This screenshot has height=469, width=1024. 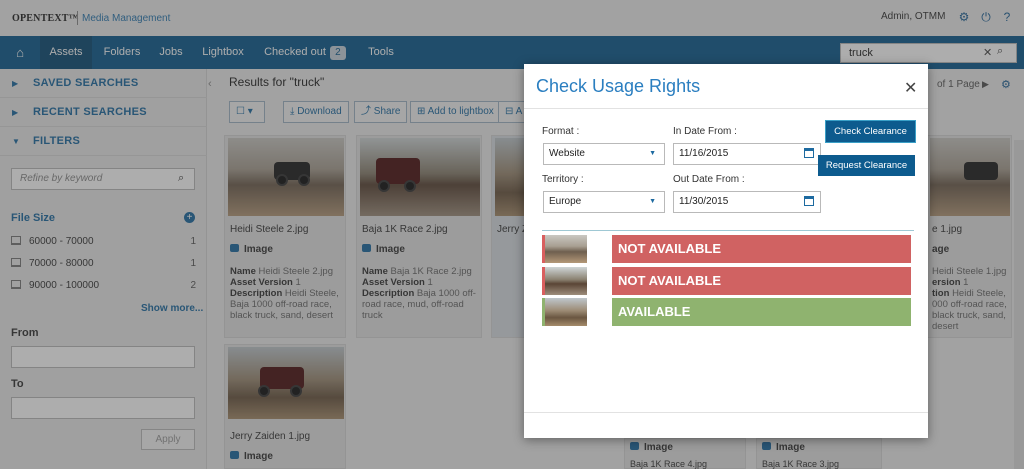 I want to click on out-date-input: 11/30/2015, so click(x=747, y=202).